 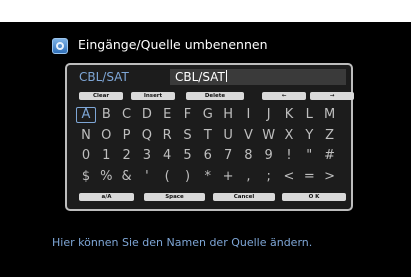 I want to click on key-3-1: %, so click(x=106, y=177).